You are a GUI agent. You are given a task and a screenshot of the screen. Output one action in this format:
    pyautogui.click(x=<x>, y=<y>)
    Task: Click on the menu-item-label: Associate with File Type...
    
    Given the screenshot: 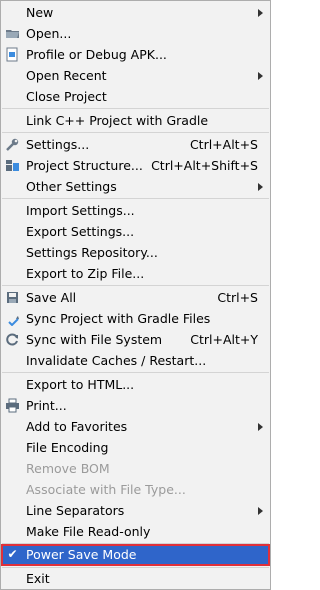 What is the action you would take?
    pyautogui.click(x=106, y=489)
    